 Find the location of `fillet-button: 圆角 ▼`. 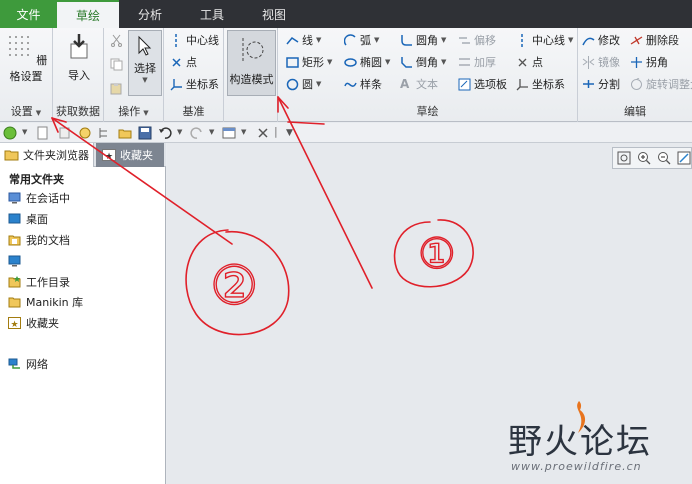

fillet-button: 圆角 ▼ is located at coordinates (423, 40).